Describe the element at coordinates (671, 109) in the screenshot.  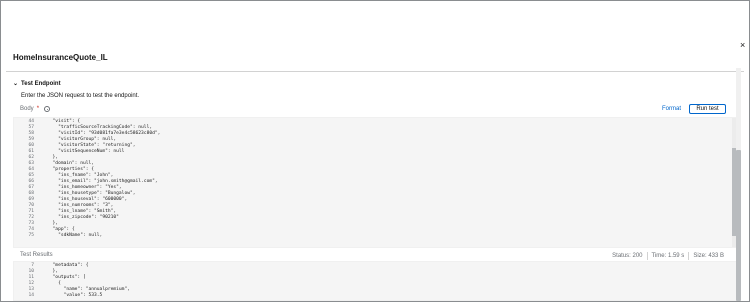
I see `format-link: Format` at that location.